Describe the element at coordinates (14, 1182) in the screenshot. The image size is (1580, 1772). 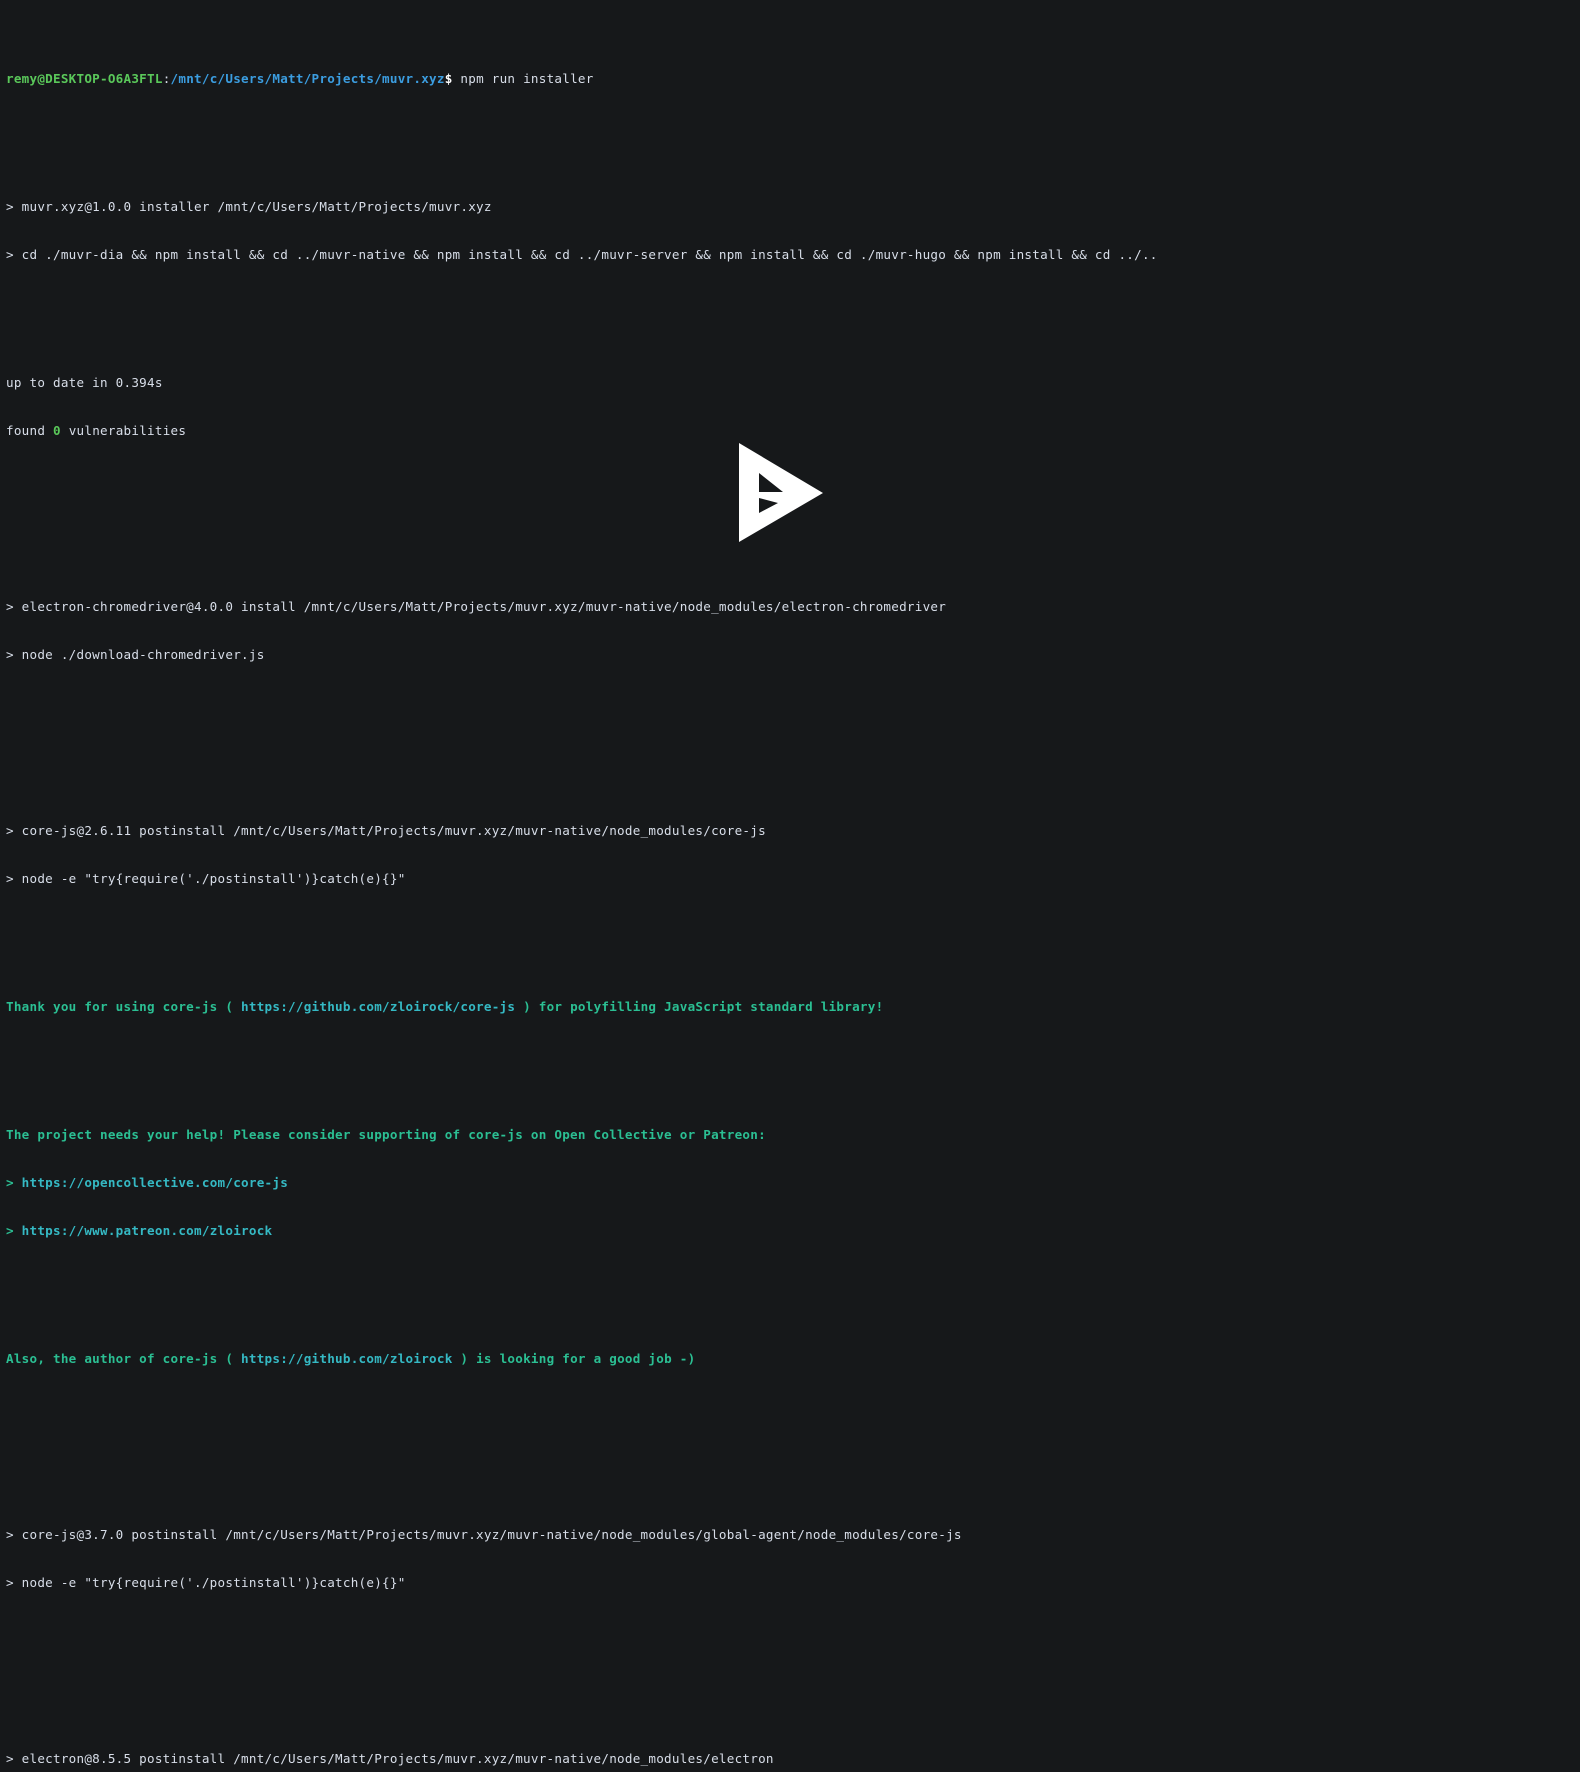
I see `help-arrow-1: >` at that location.